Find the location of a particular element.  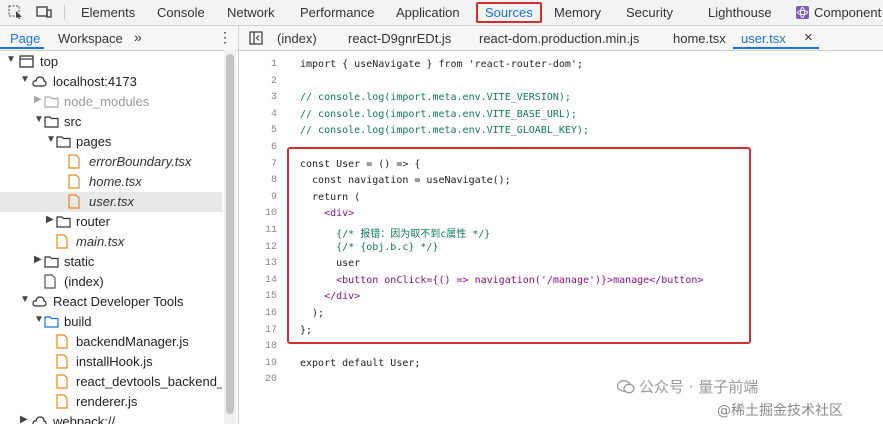

tree-item-label: build is located at coordinates (78, 321).